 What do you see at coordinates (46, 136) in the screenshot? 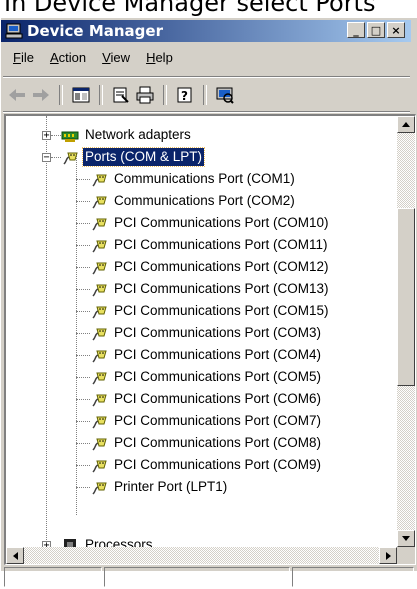
I see `expand-network-adapters: +` at bounding box center [46, 136].